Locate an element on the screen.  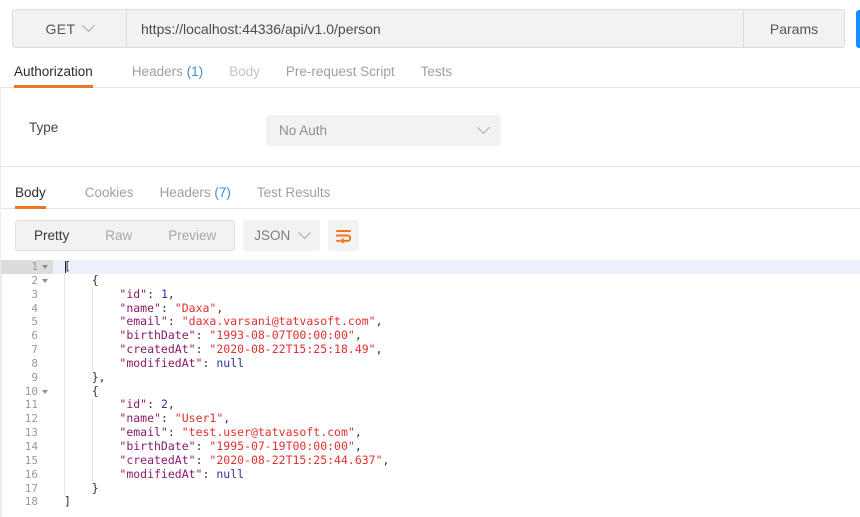
tab-label: Tests is located at coordinates (436, 71).